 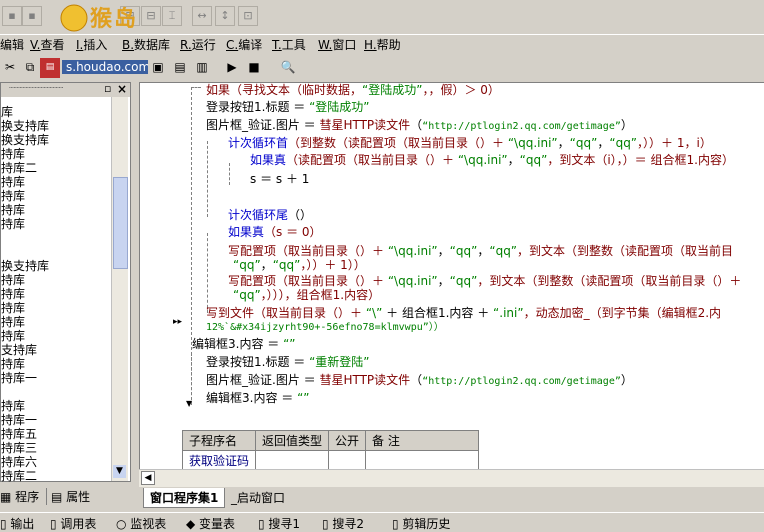 I want to click on subprogram-table: 子程序名 返回值类型 公开 备 注 获取验证码, so click(x=330, y=450).